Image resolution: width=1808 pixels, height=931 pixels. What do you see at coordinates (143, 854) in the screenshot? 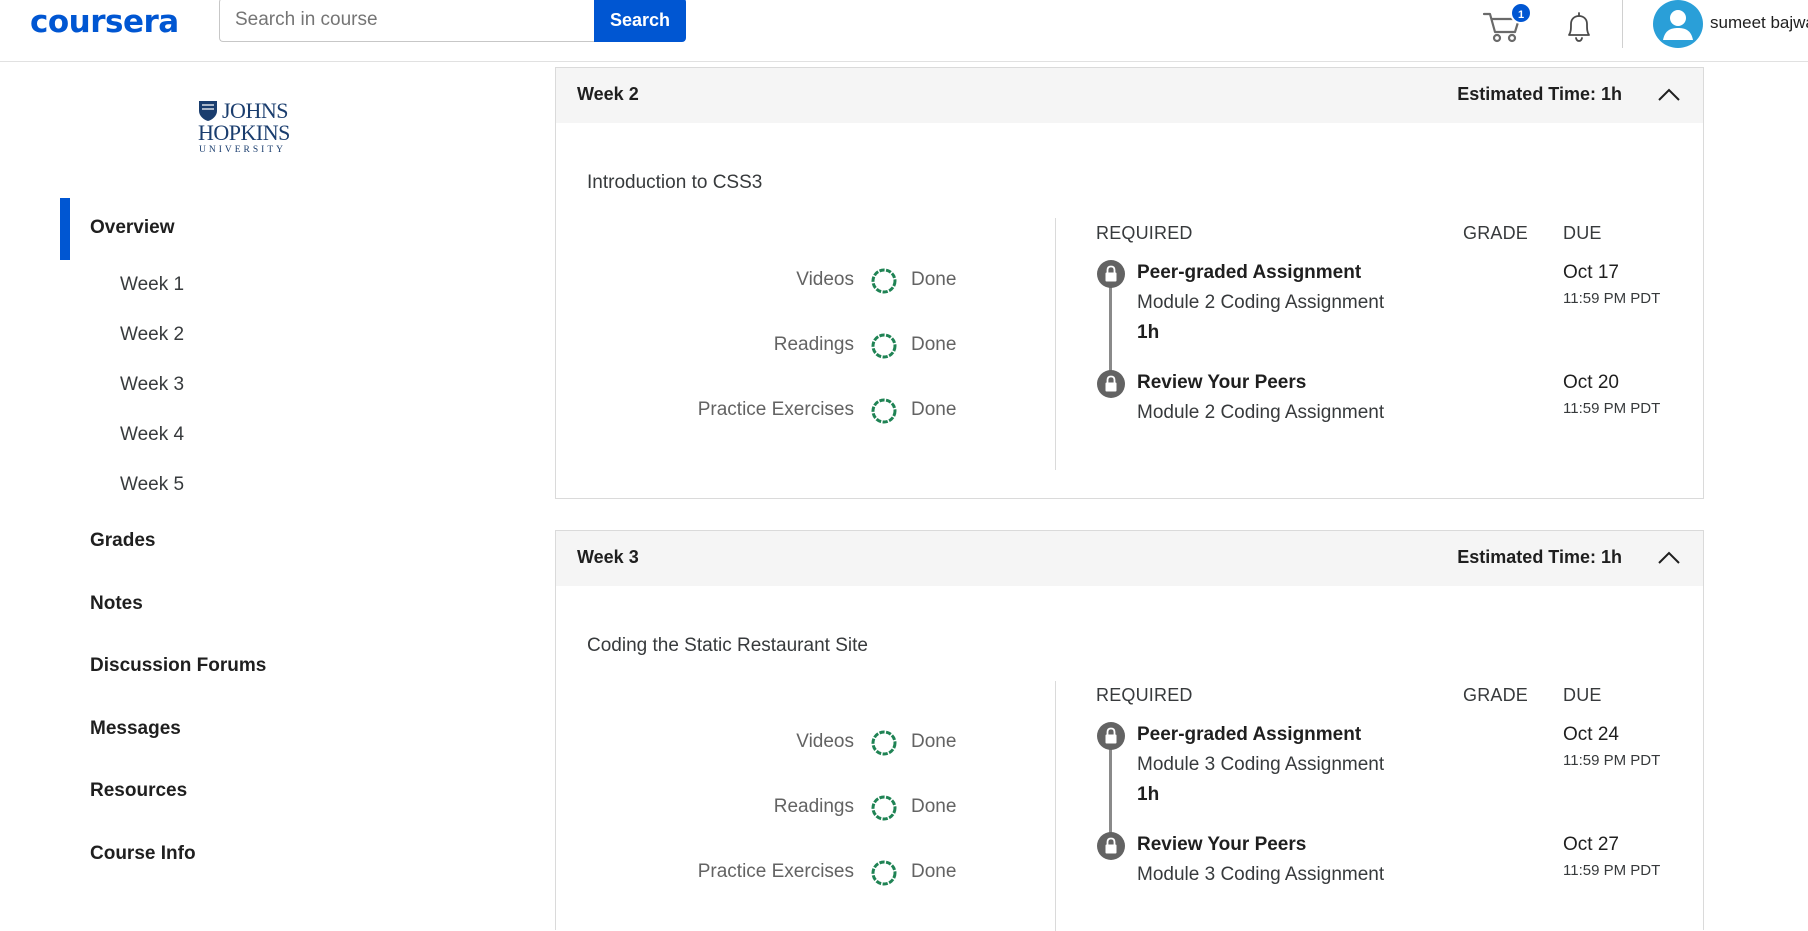
I see `sidebar-item-course-info: Course Info` at bounding box center [143, 854].